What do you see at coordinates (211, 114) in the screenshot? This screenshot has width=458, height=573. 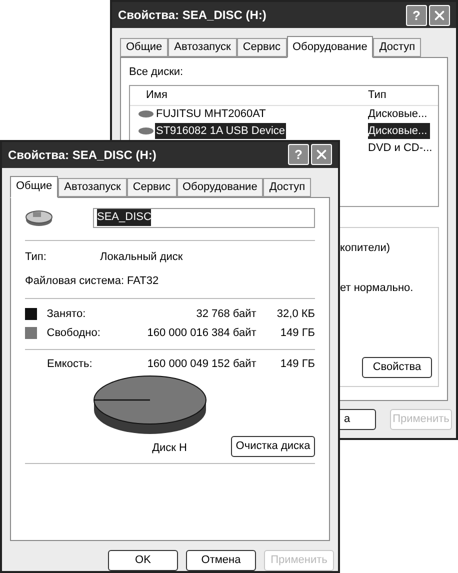 I see `drive-name: FUJITSU MHT2060AT` at bounding box center [211, 114].